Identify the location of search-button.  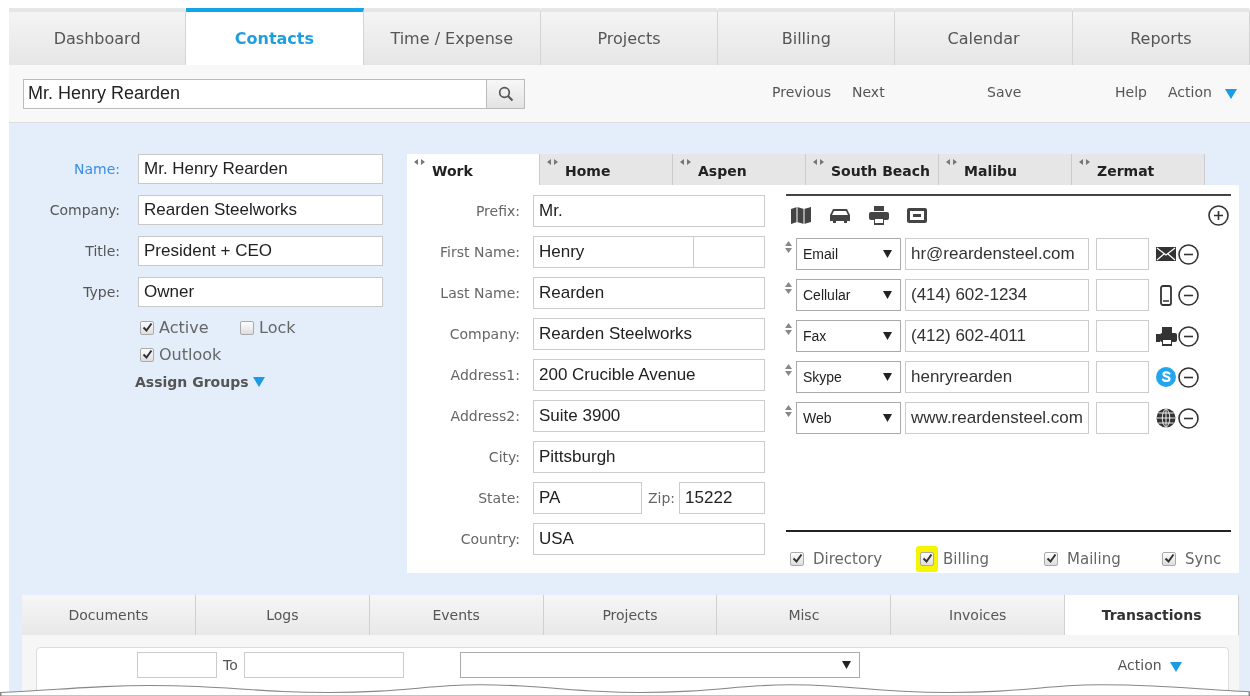
(506, 93).